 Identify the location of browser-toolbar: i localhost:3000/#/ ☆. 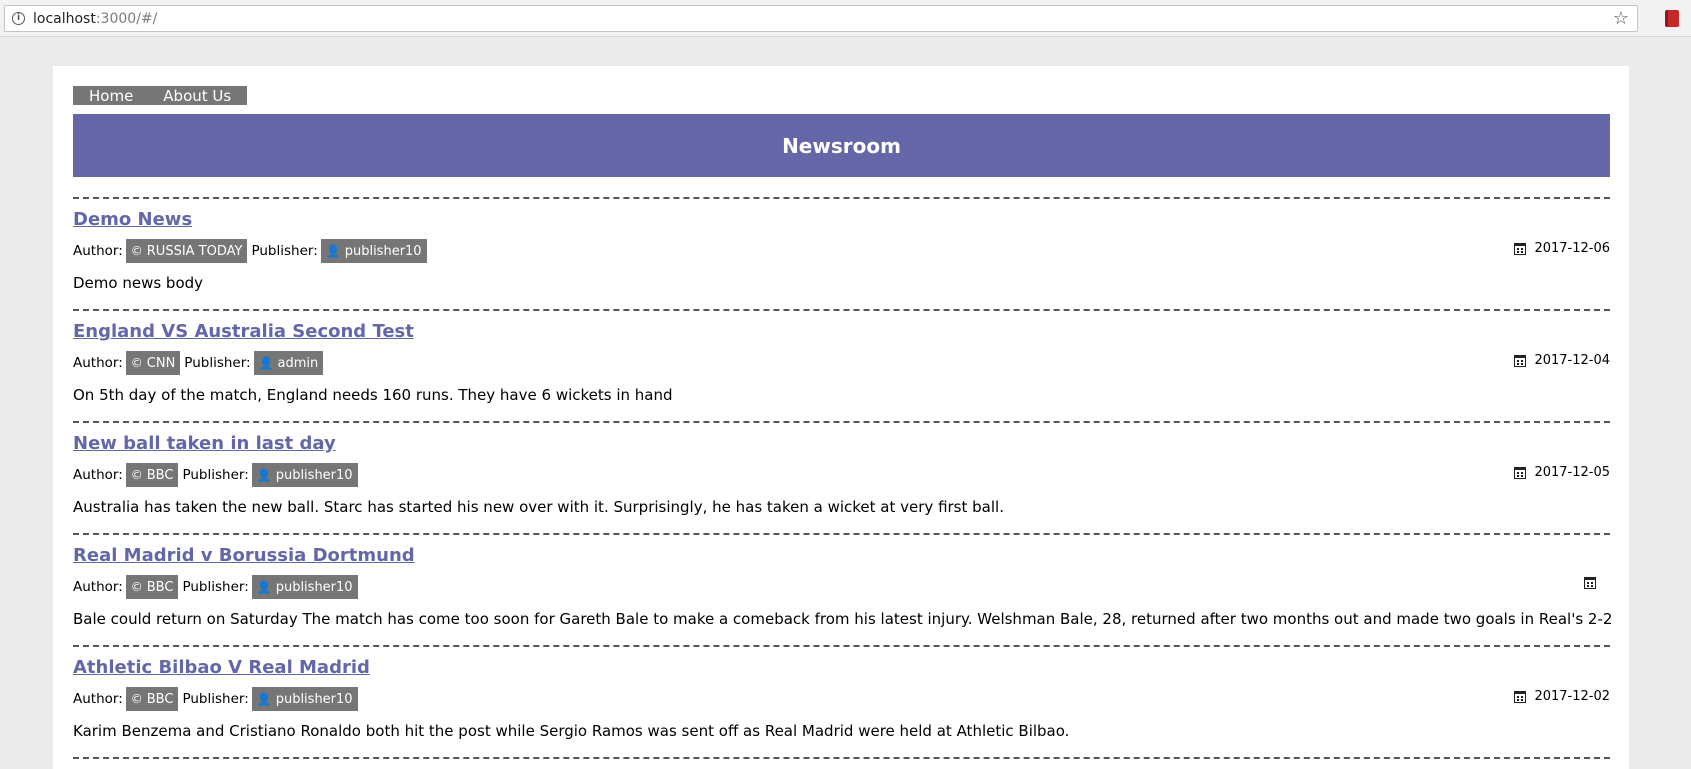
(845, 18).